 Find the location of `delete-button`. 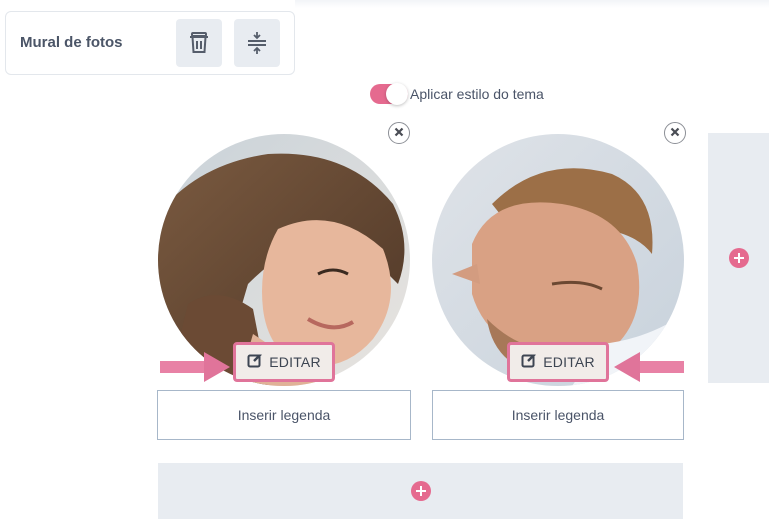

delete-button is located at coordinates (199, 43).